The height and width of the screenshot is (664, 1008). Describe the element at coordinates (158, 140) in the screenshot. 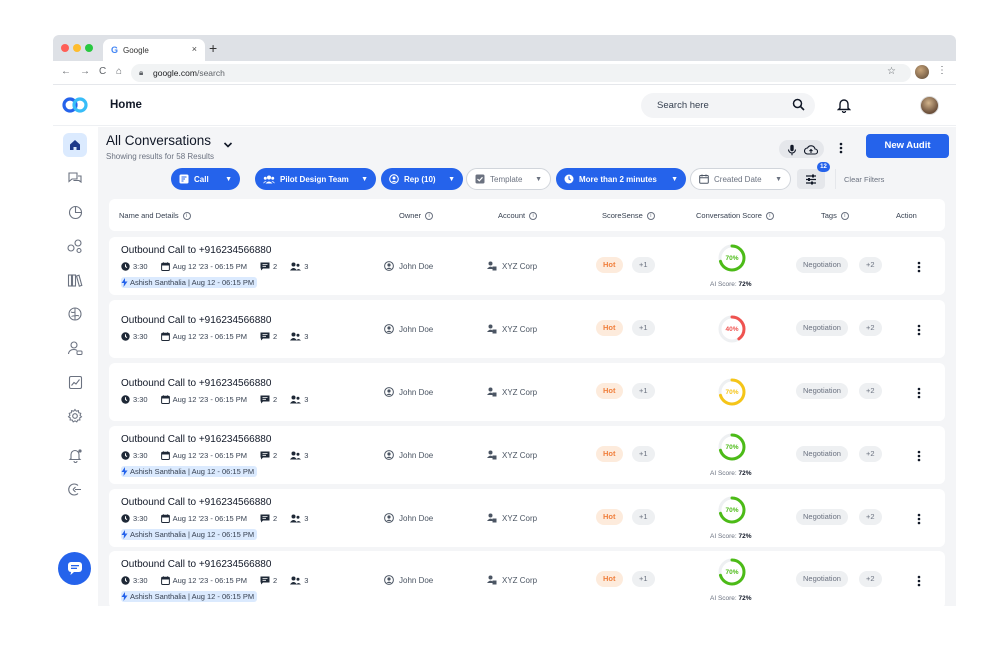

I see `page-title: All Conversations` at that location.